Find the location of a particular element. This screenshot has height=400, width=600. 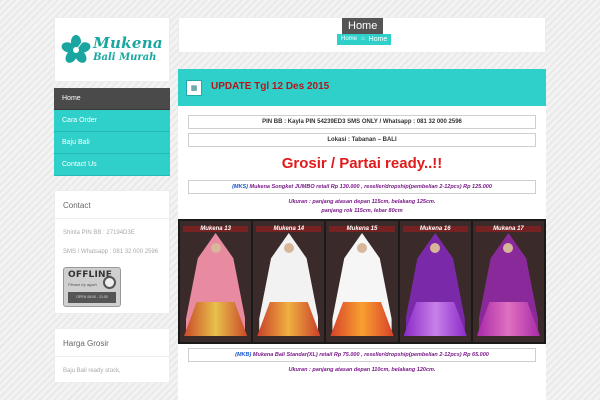

headline: Grosir / Partai ready..!! is located at coordinates (362, 163).